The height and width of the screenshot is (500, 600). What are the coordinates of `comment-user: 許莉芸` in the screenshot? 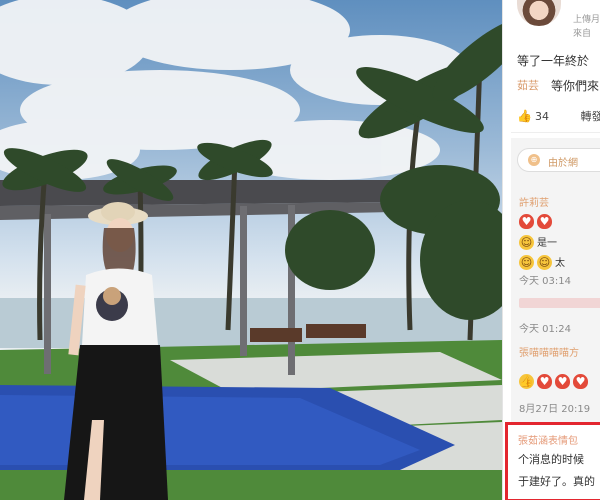 It's located at (534, 201).